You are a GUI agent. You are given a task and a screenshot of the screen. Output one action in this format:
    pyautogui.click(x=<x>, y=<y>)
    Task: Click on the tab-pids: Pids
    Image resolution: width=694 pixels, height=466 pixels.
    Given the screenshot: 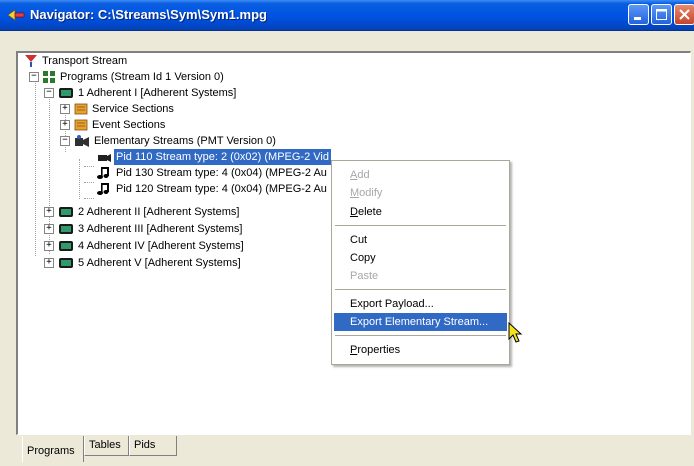 What is the action you would take?
    pyautogui.click(x=153, y=446)
    